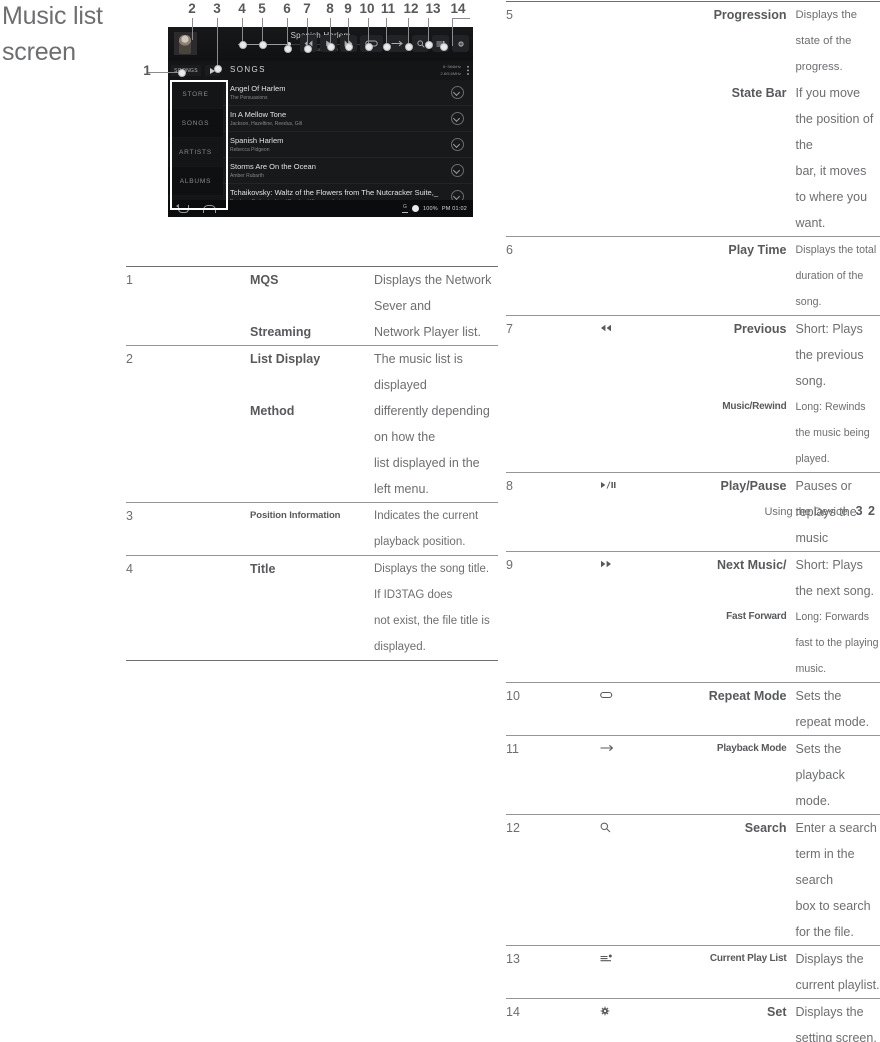 This screenshot has width=880, height=1042. Describe the element at coordinates (740, 119) in the screenshot. I see `row-label: State Bar` at that location.